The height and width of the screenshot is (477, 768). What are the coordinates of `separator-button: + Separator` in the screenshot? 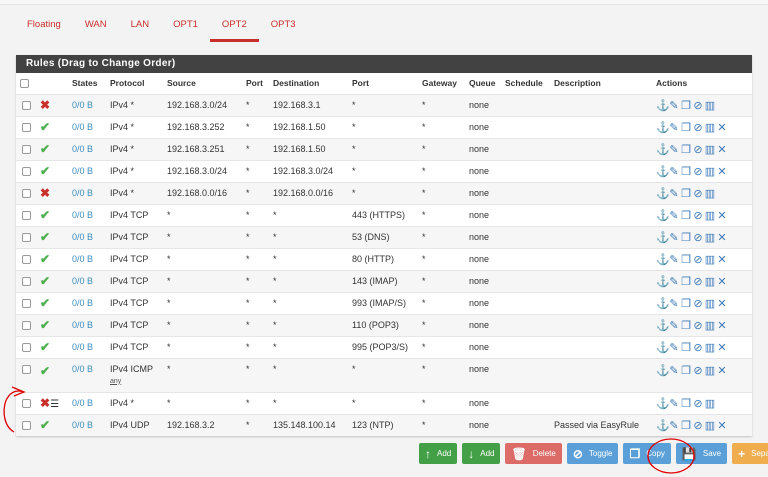 It's located at (750, 453).